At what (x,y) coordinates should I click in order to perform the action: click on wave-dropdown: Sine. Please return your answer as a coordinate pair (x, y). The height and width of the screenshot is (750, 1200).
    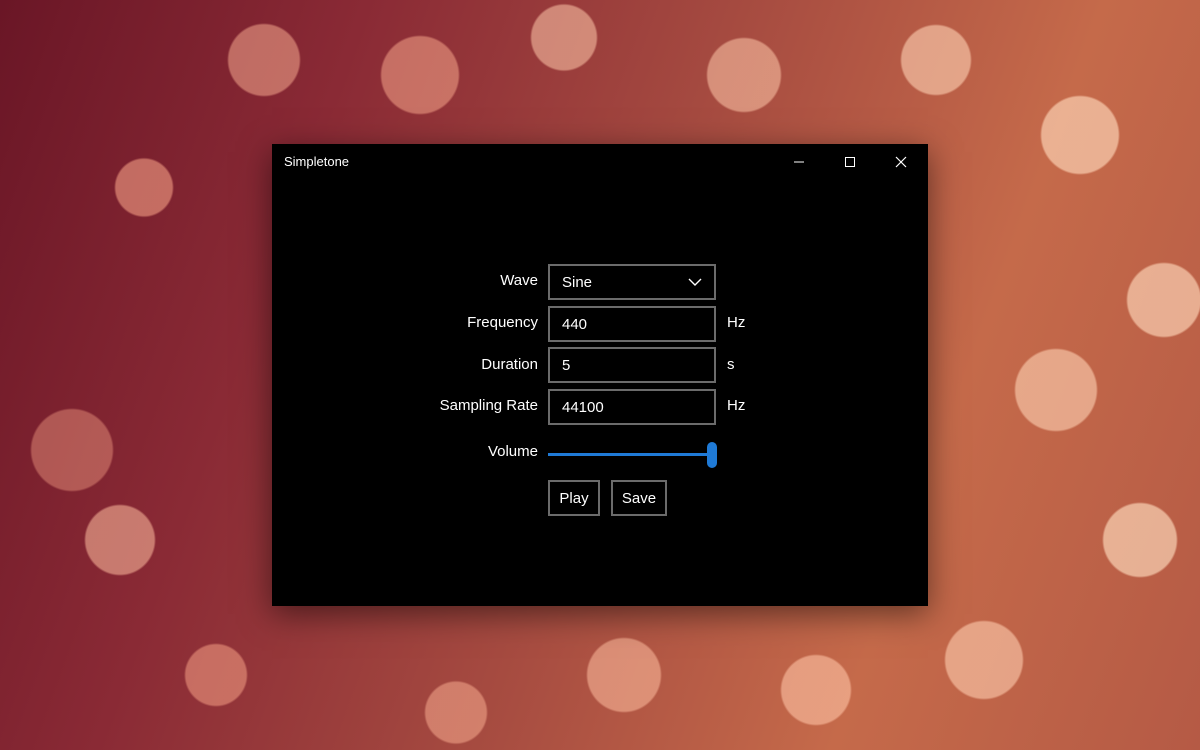
    Looking at the image, I should click on (632, 282).